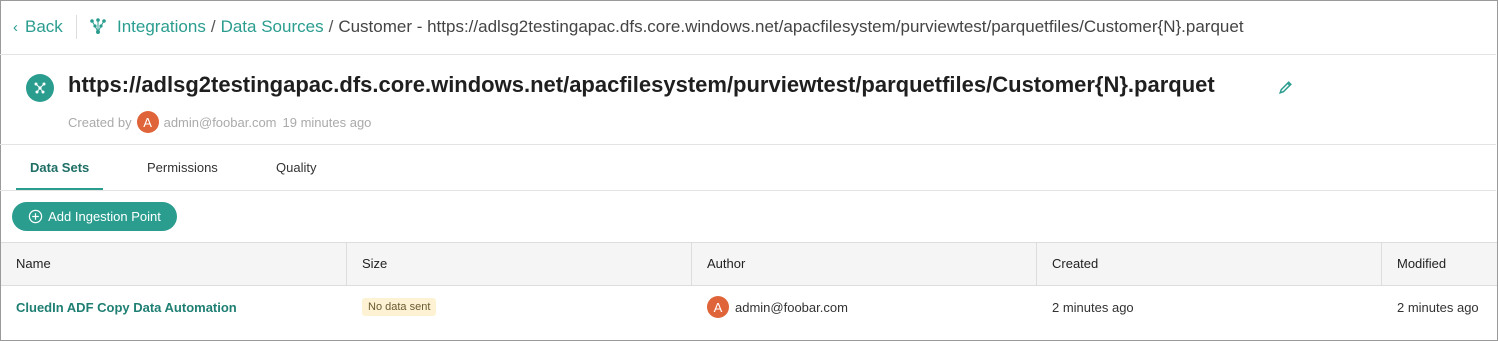 This screenshot has height=341, width=1498. Describe the element at coordinates (272, 27) in the screenshot. I see `breadcrumb-data-sources: Data Sources` at that location.